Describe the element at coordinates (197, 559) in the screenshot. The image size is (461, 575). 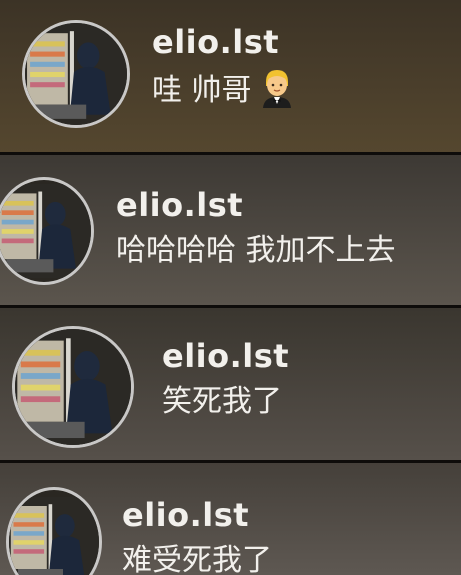
I see `comment-text: 难受死我了` at that location.